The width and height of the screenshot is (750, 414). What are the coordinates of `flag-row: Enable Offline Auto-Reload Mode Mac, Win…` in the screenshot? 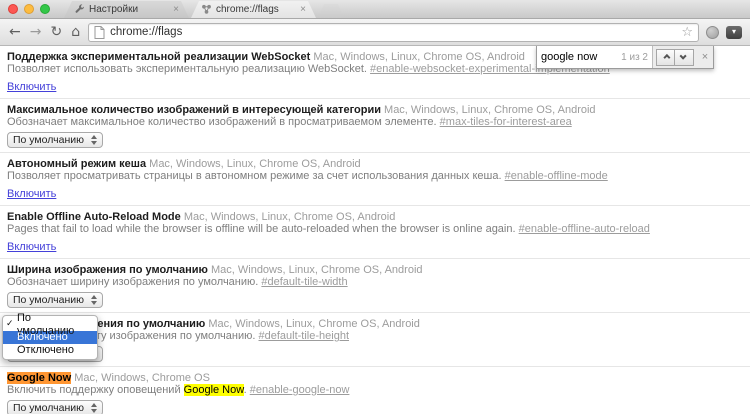 It's located at (375, 232).